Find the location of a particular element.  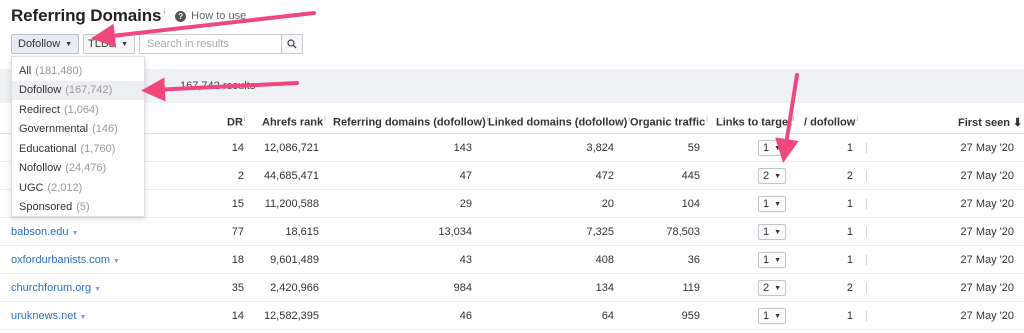

tld-dropdown: TLDs ▼ is located at coordinates (109, 44).